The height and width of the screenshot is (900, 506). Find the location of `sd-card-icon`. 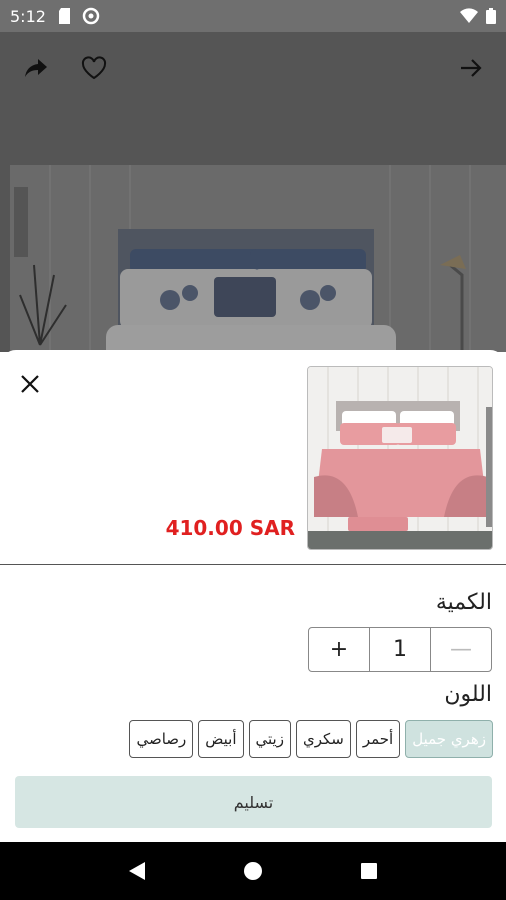

sd-card-icon is located at coordinates (64, 16).